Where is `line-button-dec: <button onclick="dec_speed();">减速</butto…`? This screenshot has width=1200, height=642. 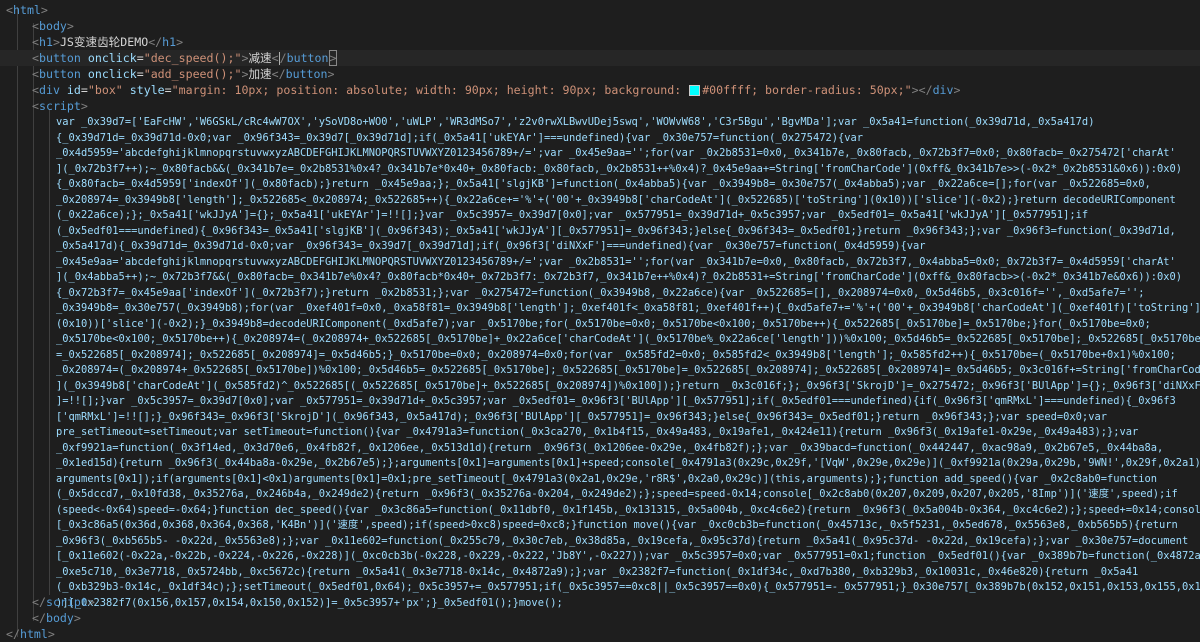
line-button-dec: <button onclick="dec_speed();">减速</butto… is located at coordinates (600, 58).